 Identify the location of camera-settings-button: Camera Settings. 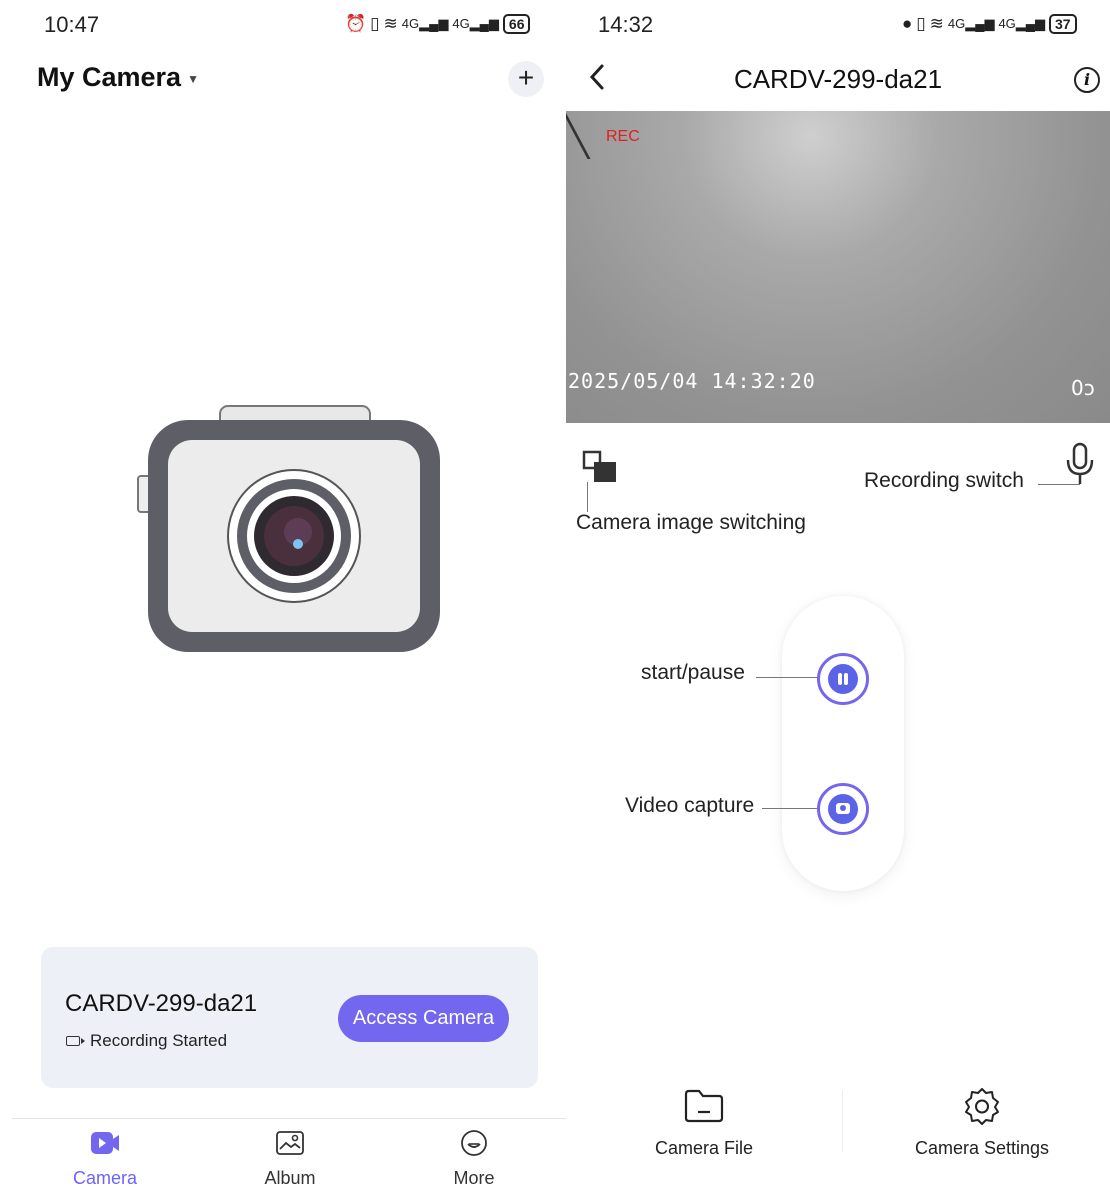
(982, 1122).